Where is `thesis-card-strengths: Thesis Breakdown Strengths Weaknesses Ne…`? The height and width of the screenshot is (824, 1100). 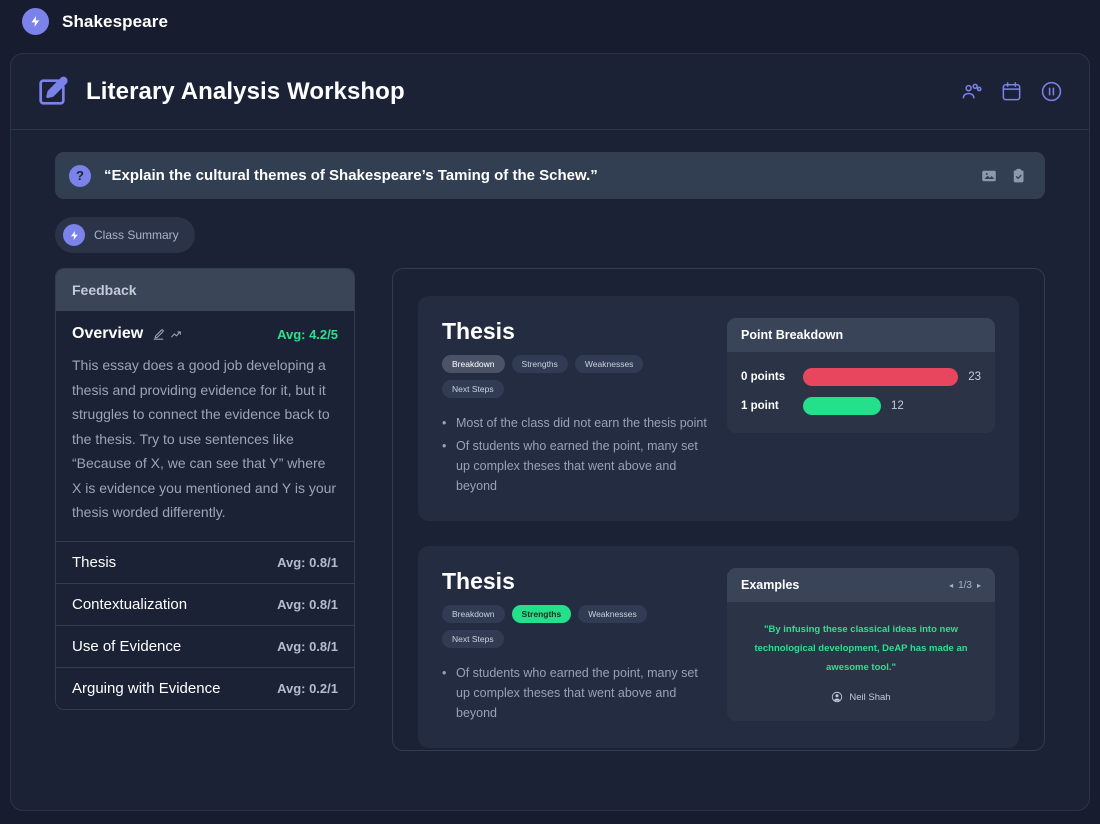
thesis-card-strengths: Thesis Breakdown Strengths Weaknesses Ne… is located at coordinates (718, 647).